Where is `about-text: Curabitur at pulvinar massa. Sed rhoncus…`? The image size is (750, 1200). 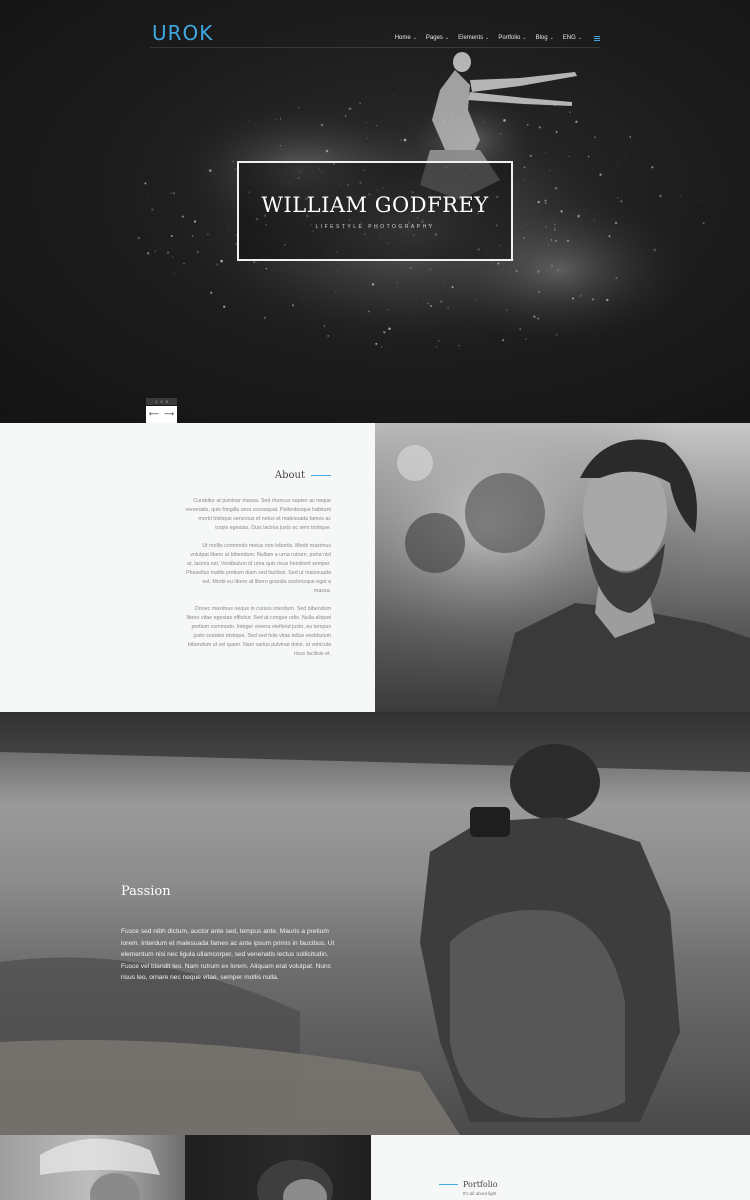 about-text: Curabitur at pulvinar massa. Sed rhoncus… is located at coordinates (258, 582).